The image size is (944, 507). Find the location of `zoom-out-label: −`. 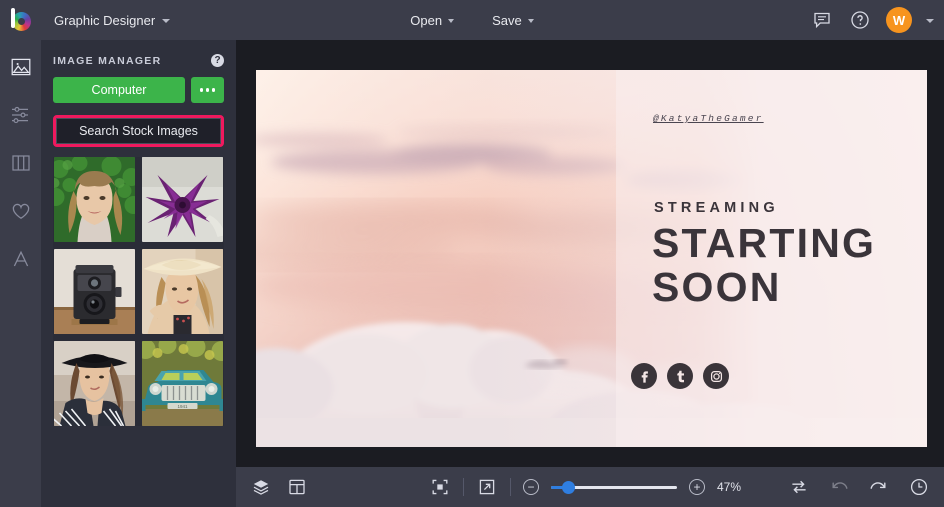

zoom-out-label: − is located at coordinates (531, 486).